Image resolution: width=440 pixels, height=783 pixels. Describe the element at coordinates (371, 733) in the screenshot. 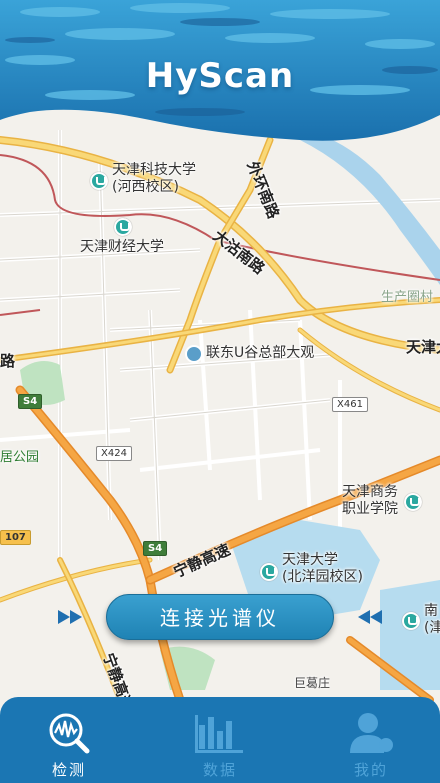

I see `user-profile-icon` at that location.